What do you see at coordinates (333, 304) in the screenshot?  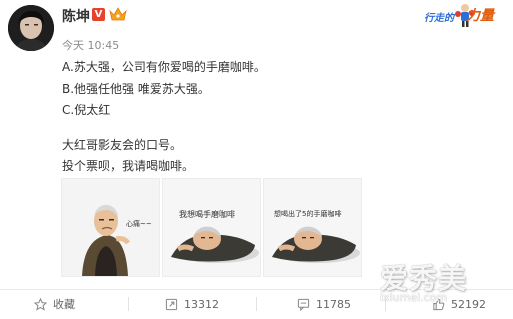 I see `comment-count: 11785` at bounding box center [333, 304].